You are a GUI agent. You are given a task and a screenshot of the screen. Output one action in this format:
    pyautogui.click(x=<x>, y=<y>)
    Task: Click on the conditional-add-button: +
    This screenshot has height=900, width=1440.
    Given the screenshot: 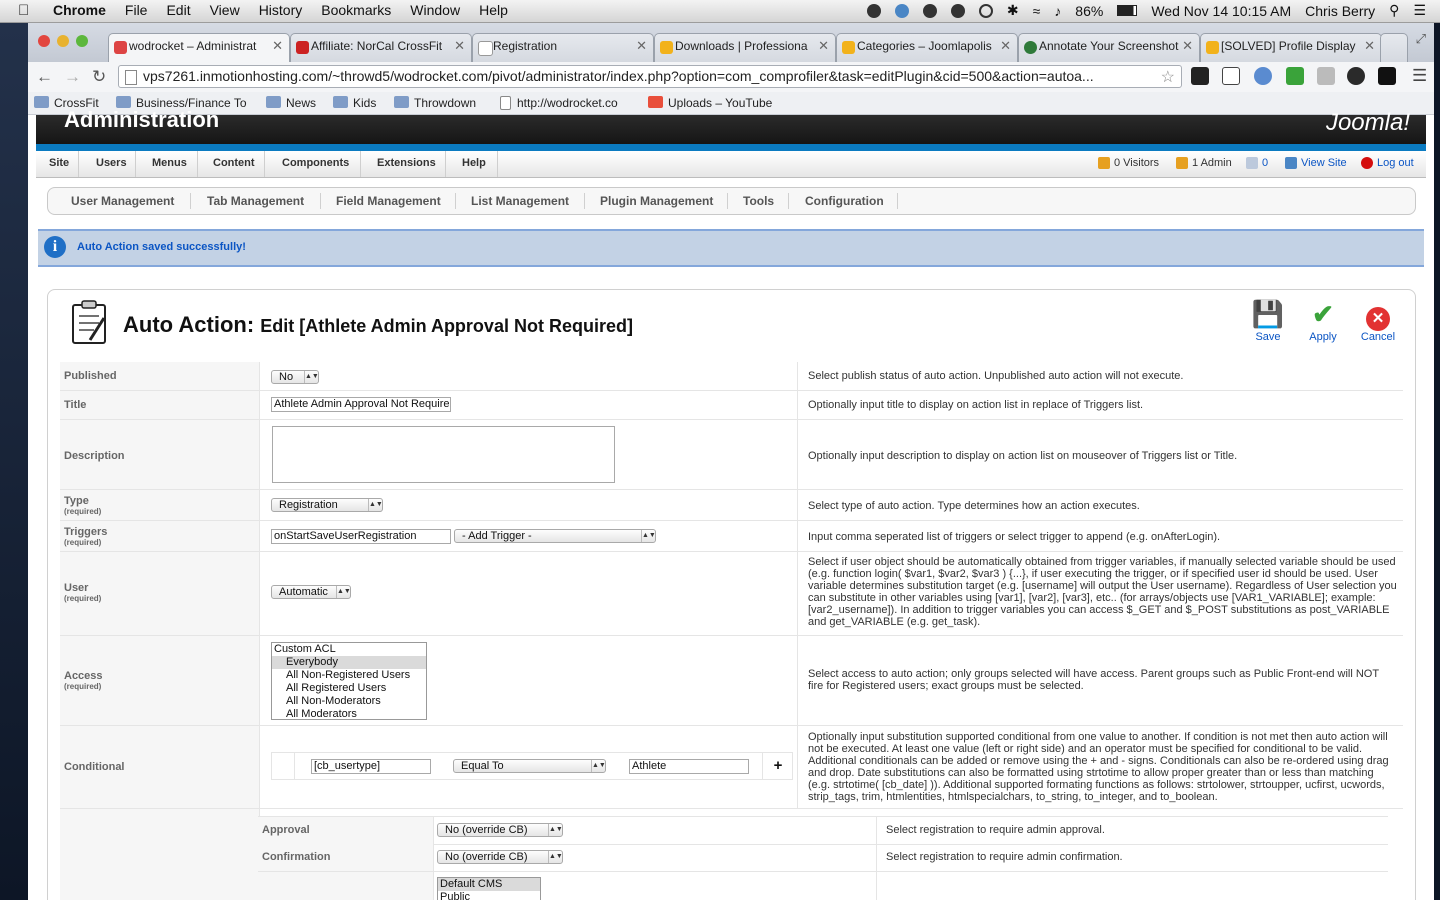 What is the action you would take?
    pyautogui.click(x=777, y=766)
    